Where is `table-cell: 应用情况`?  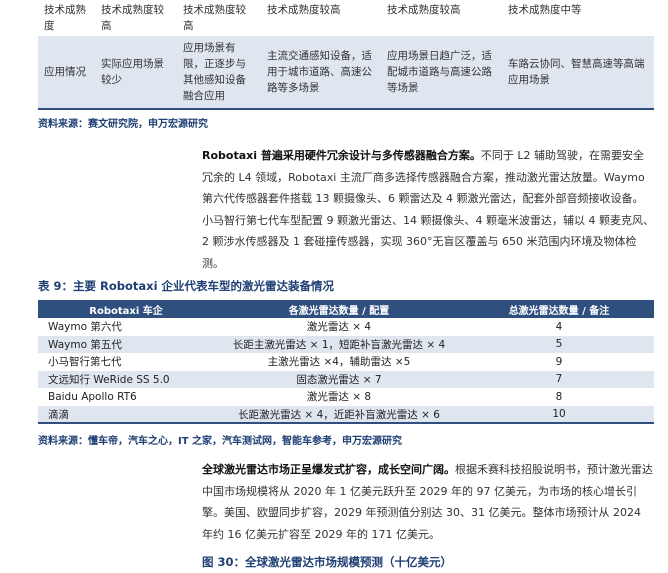
table-cell: 应用情况 is located at coordinates (65, 72).